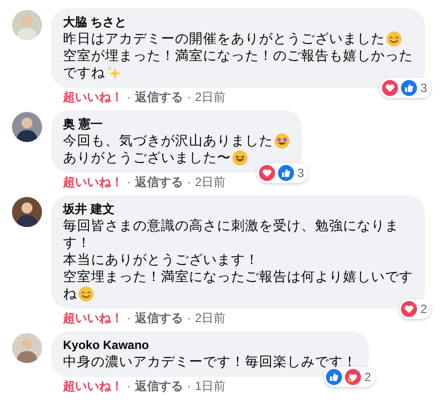  Describe the element at coordinates (147, 157) in the screenshot. I see `comment-text: ありがとうございました〜` at that location.